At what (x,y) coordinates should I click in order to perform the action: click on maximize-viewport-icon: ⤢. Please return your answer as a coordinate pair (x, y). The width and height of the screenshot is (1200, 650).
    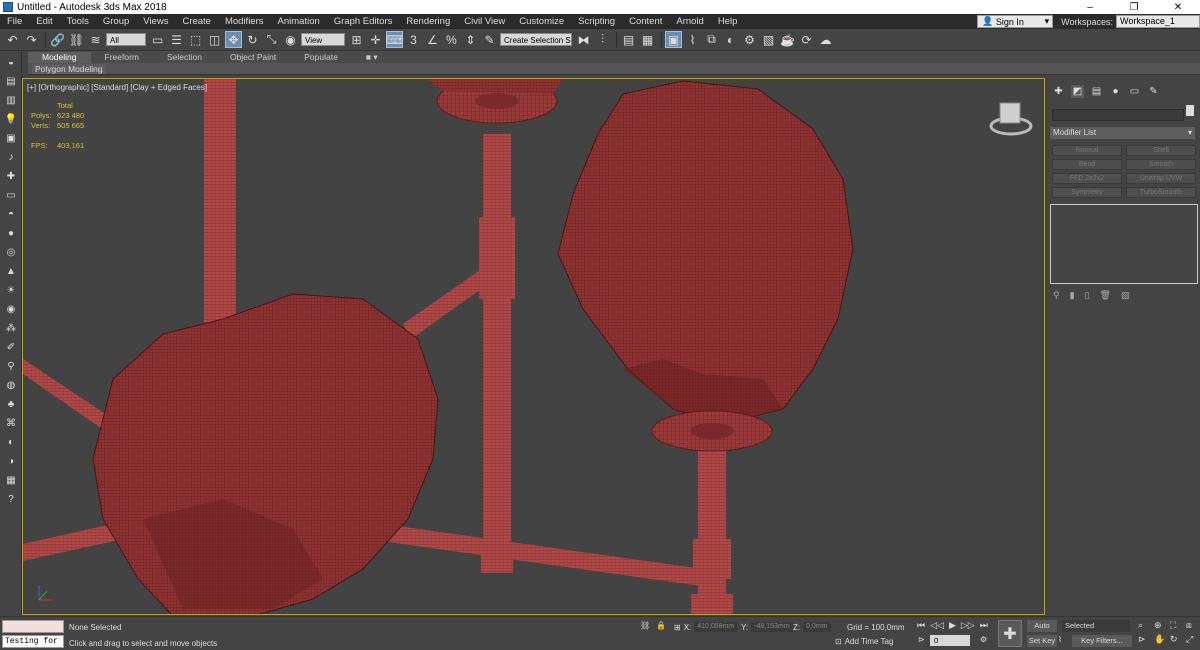
    Looking at the image, I should click on (1192, 639).